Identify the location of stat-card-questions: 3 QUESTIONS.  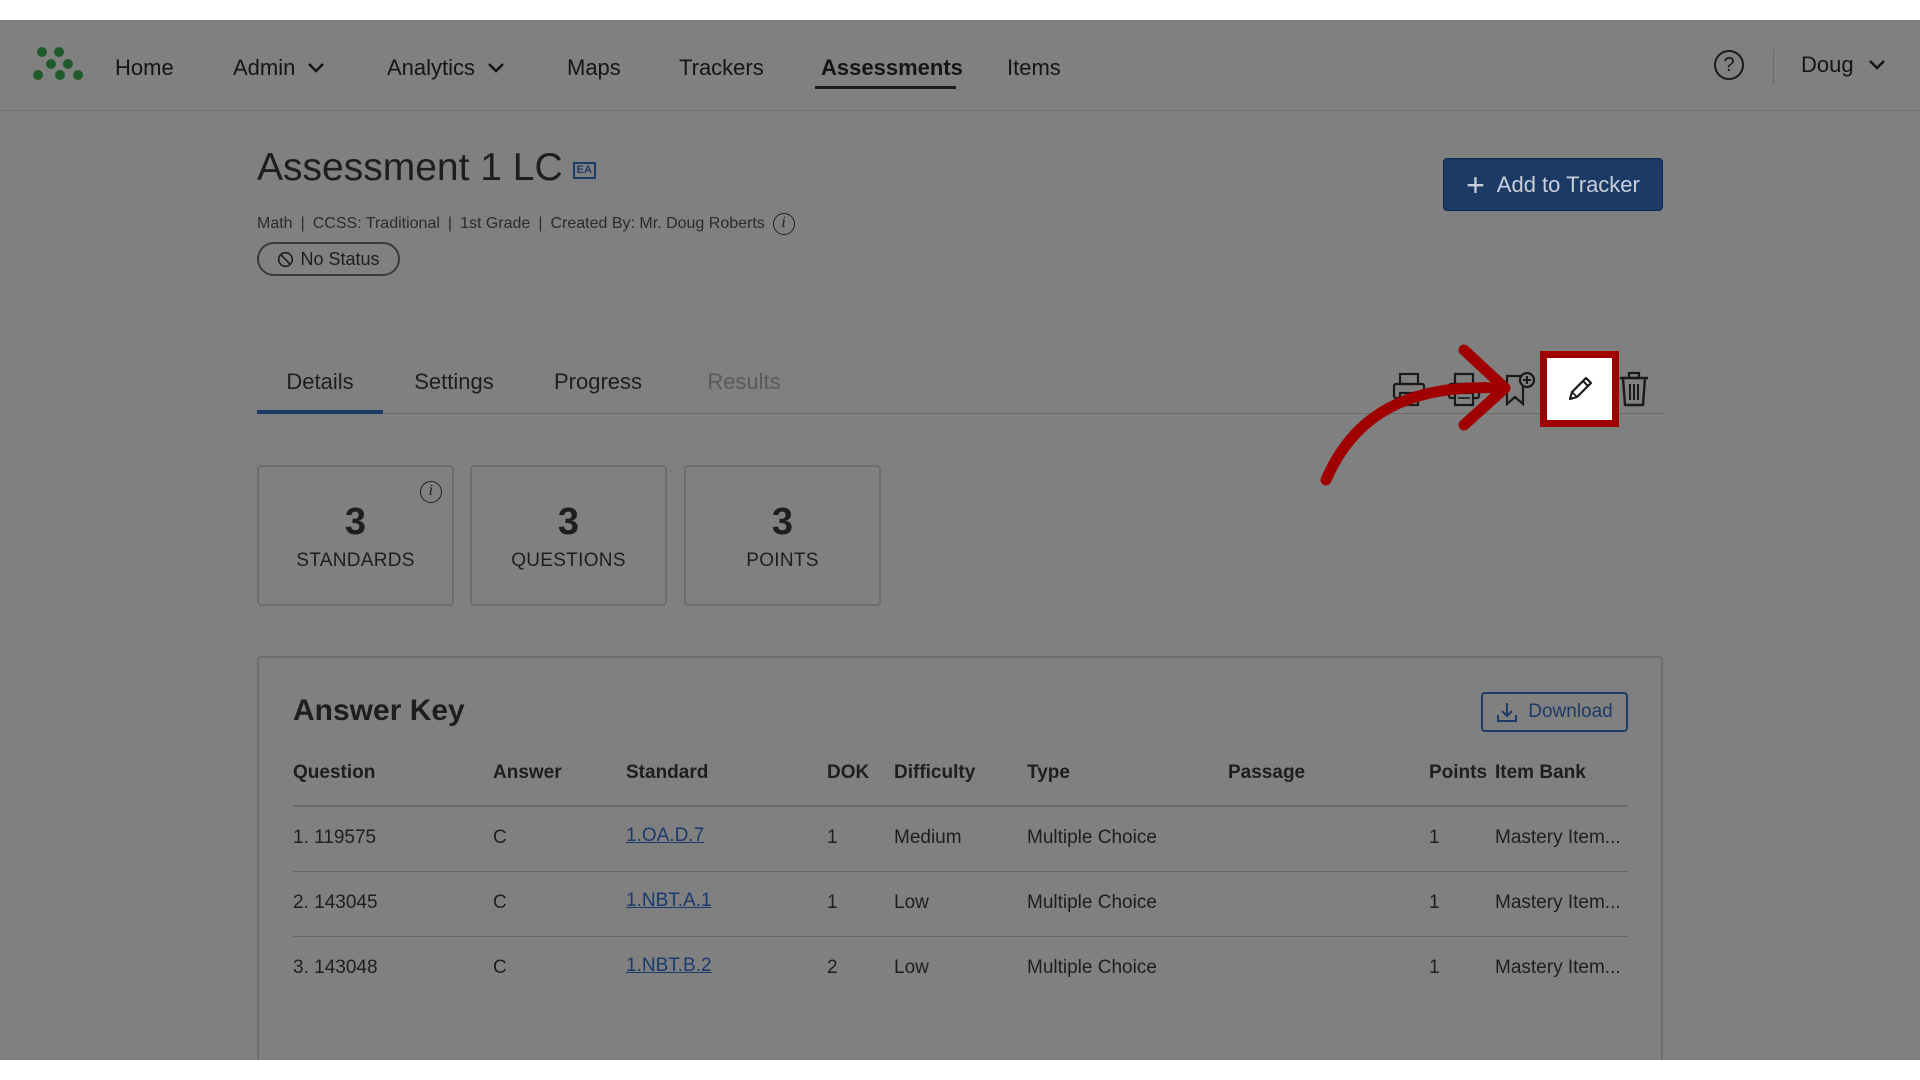
(568, 535).